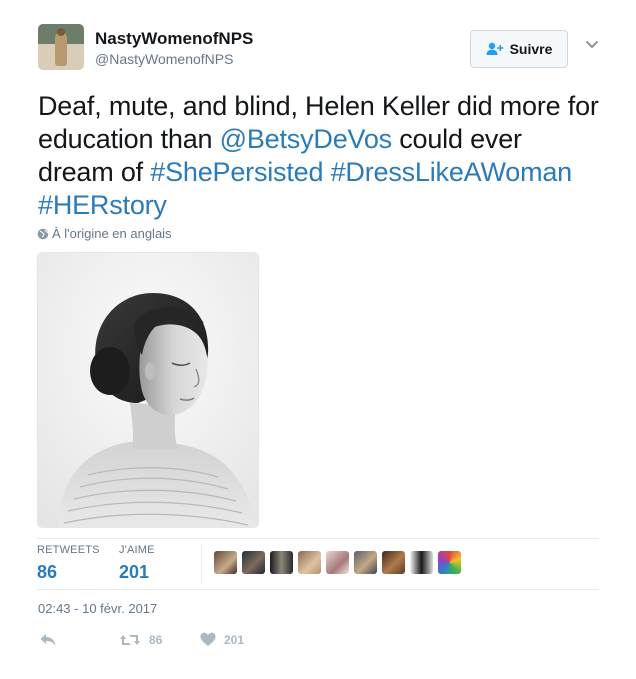 This screenshot has height=679, width=636. I want to click on retweet-icon, so click(130, 640).